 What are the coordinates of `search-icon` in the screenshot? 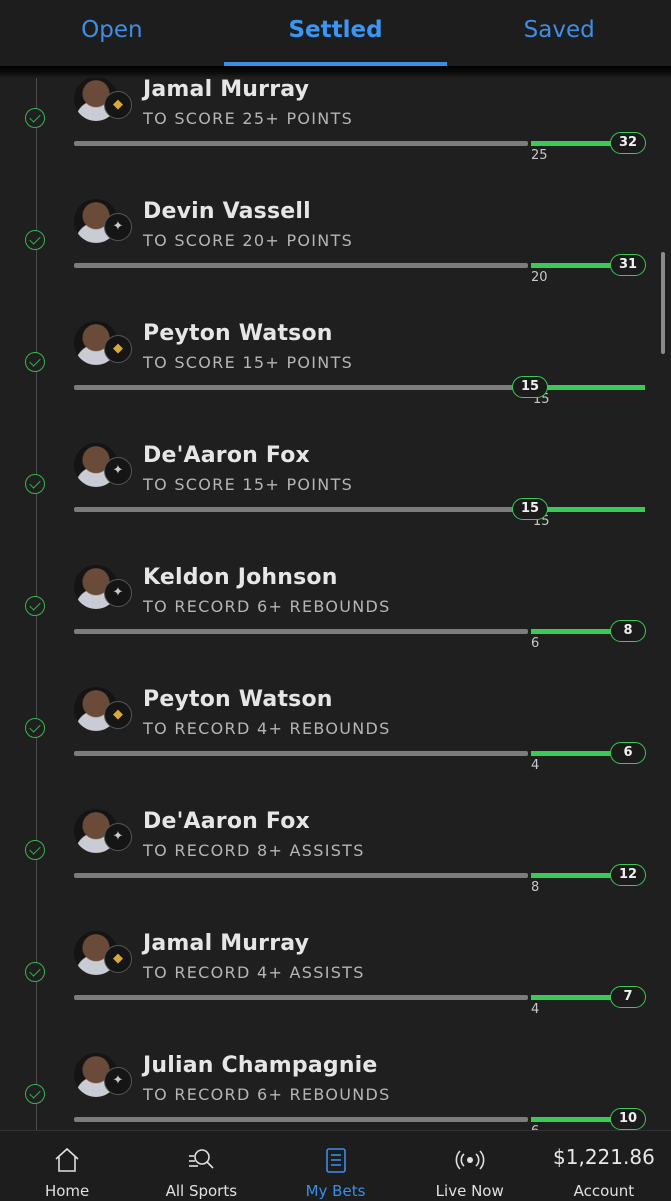 It's located at (201, 1159).